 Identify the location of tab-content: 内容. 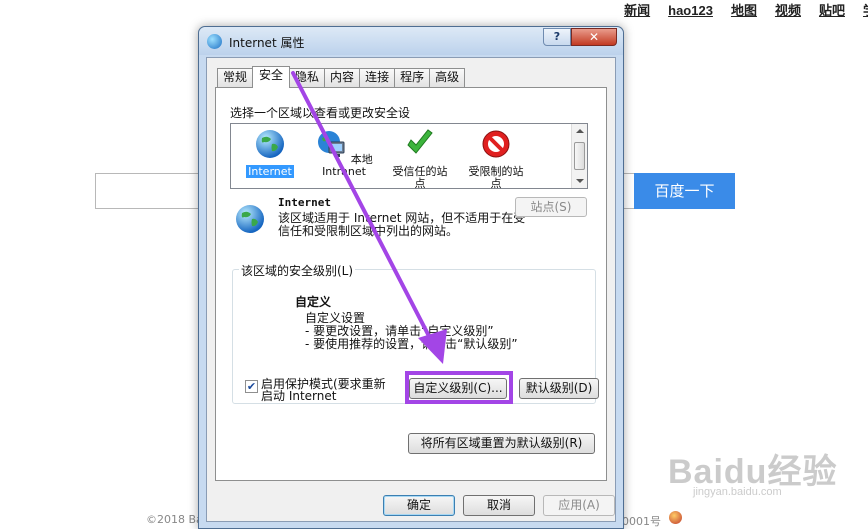
(342, 77).